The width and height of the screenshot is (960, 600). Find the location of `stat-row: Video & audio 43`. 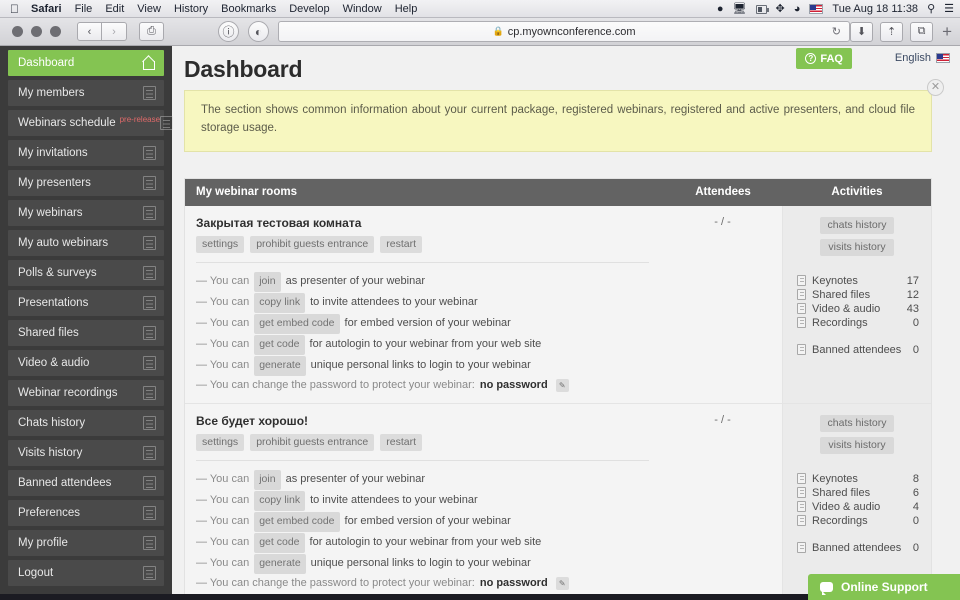

stat-row: Video & audio 43 is located at coordinates (857, 309).